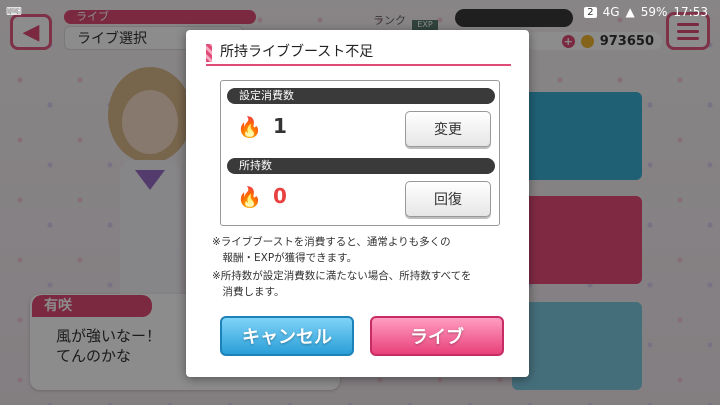  What do you see at coordinates (209, 53) in the screenshot?
I see `title-stripe-icon` at bounding box center [209, 53].